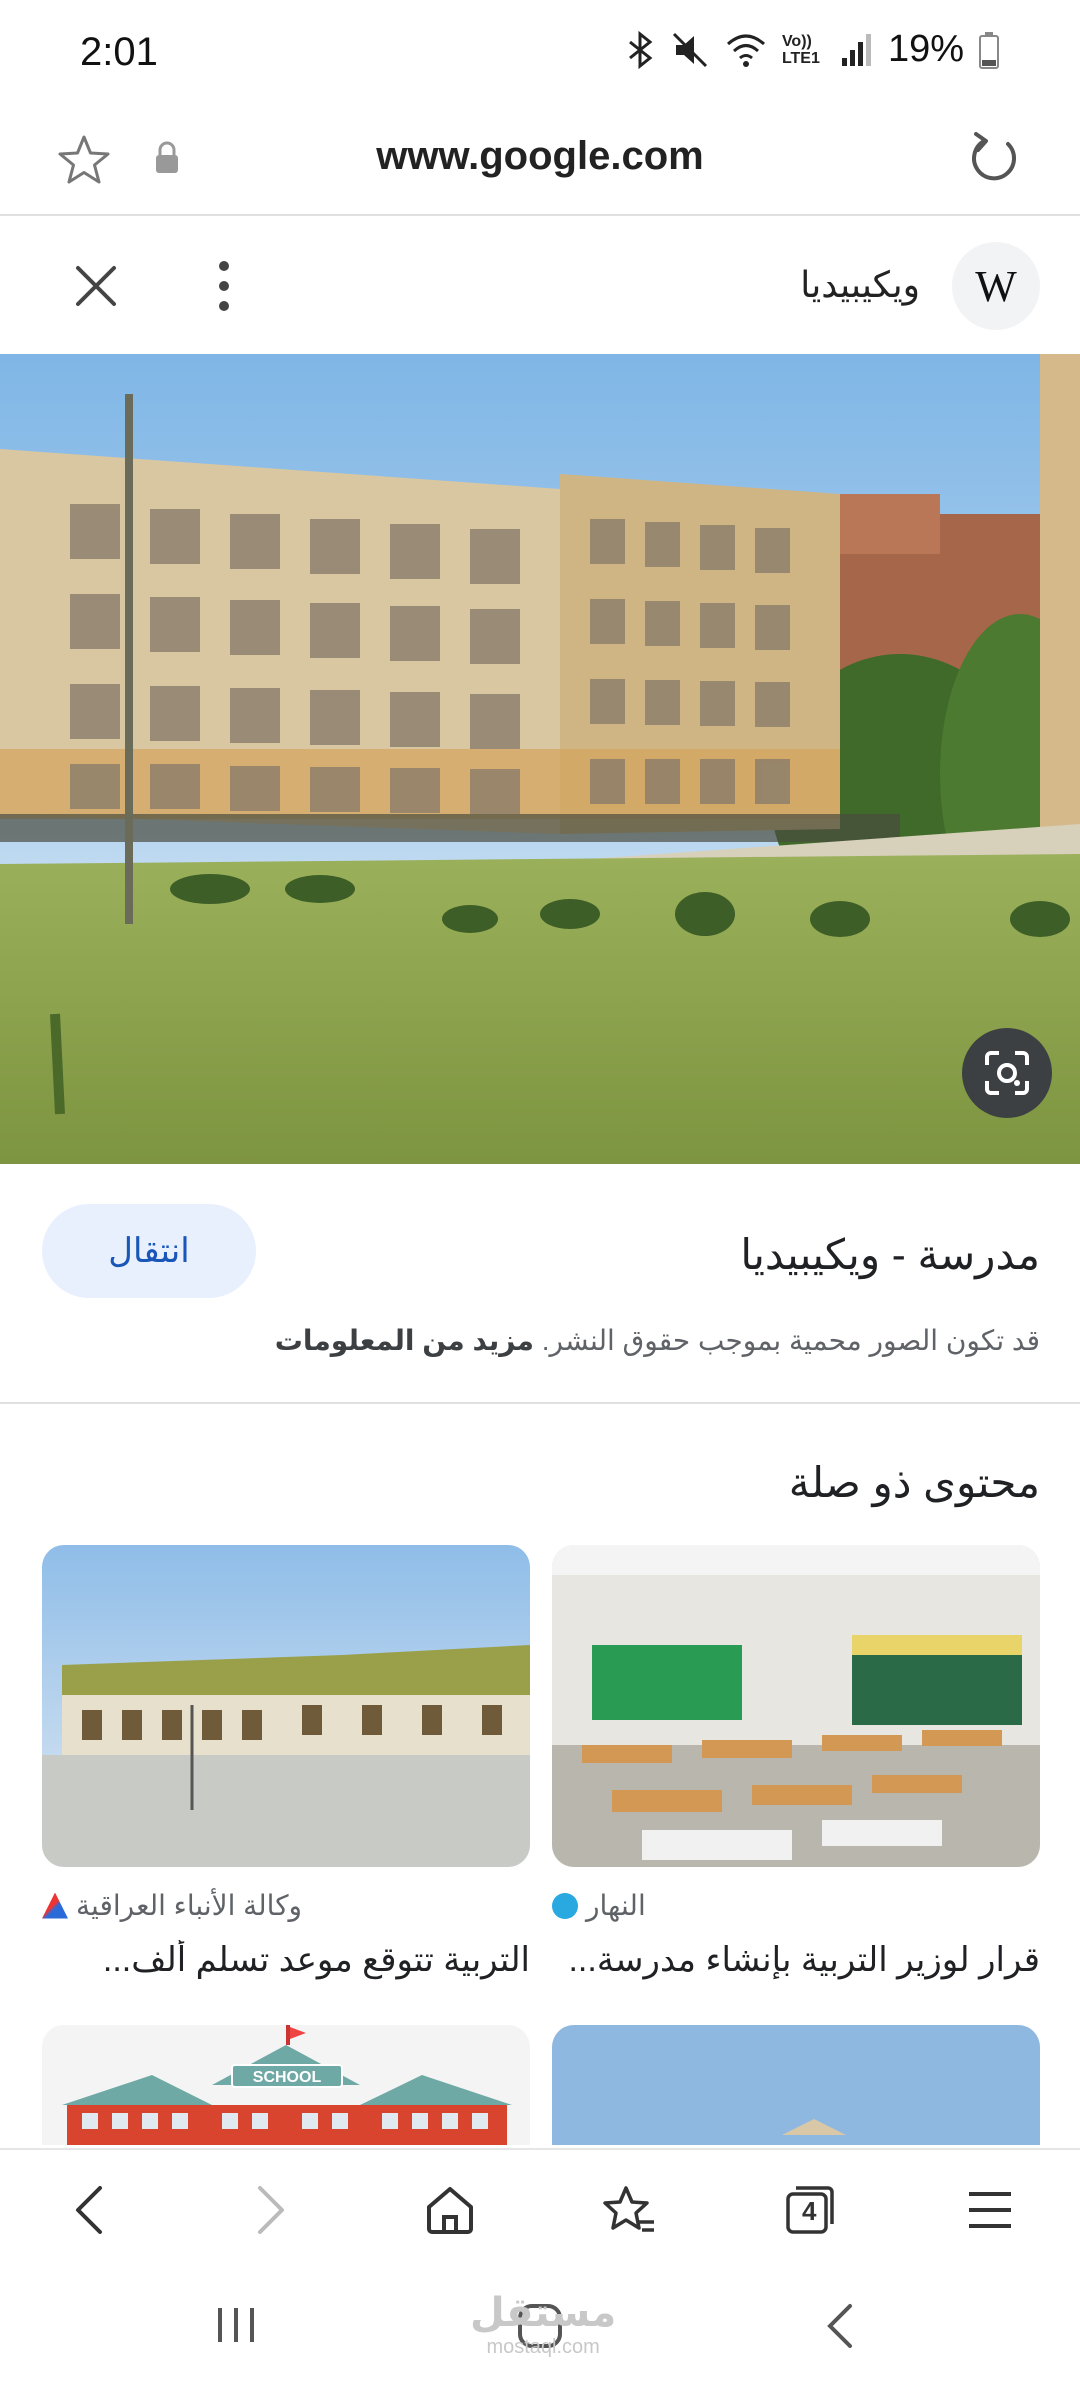  What do you see at coordinates (540, 2209) in the screenshot?
I see `browser-toolbar: 4` at bounding box center [540, 2209].